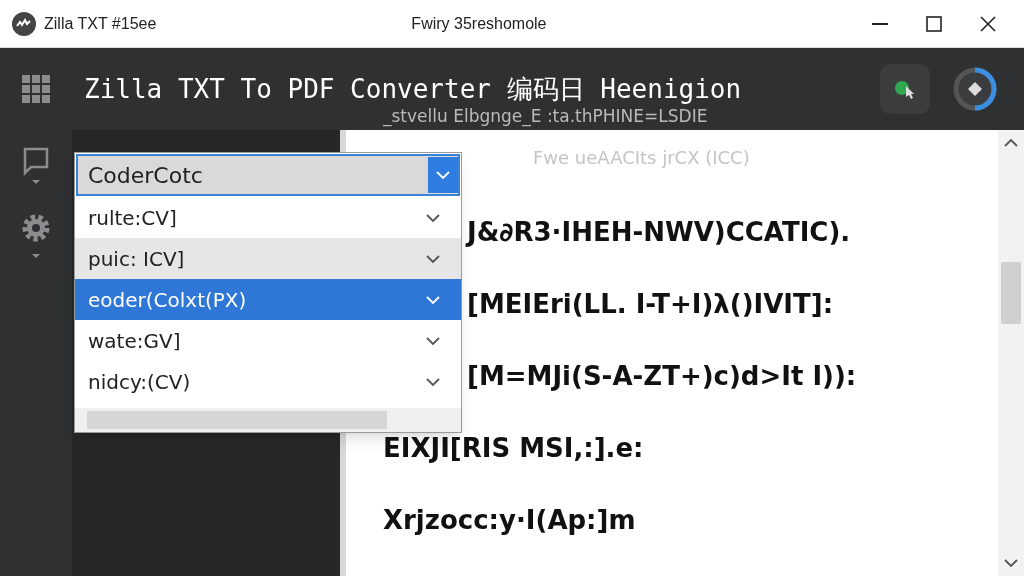 The width and height of the screenshot is (1024, 576). I want to click on document-text-line: Fwe ueAACIts jrCX (ICC), so click(642, 158).